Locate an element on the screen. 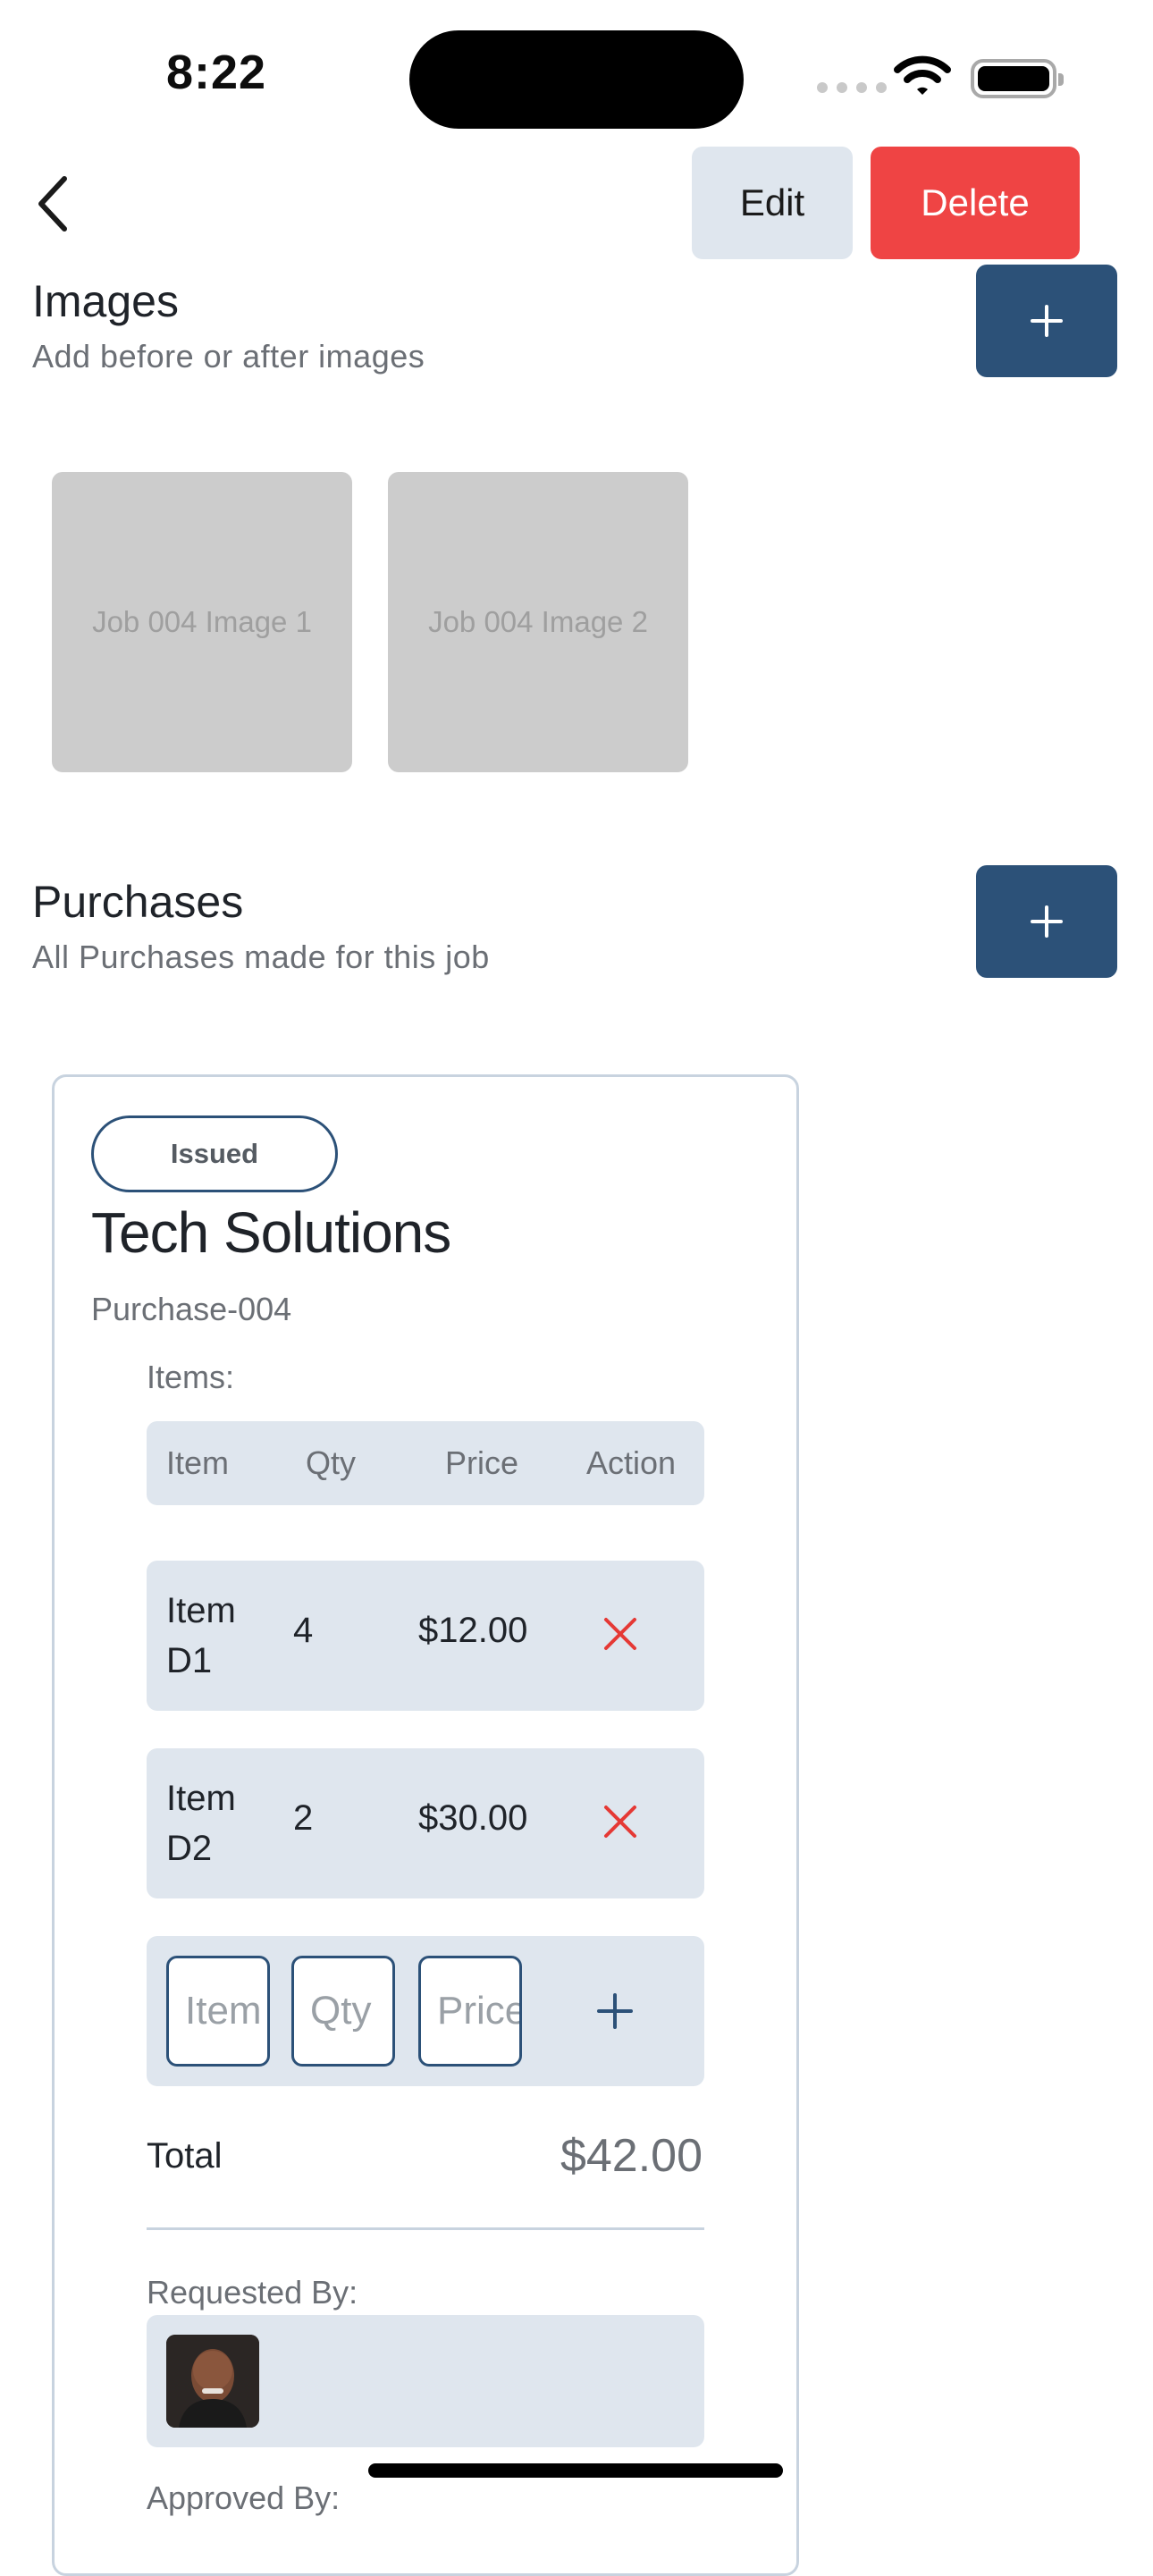  edit-button: Edit is located at coordinates (772, 203).